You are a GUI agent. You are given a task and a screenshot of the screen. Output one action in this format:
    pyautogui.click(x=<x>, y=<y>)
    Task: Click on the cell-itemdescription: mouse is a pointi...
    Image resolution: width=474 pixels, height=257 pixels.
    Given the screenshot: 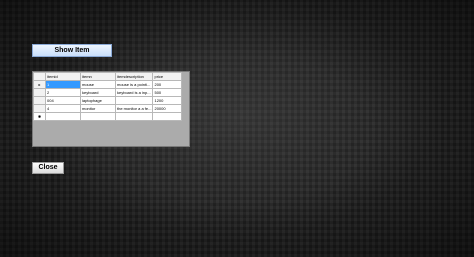 What is the action you would take?
    pyautogui.click(x=134, y=84)
    